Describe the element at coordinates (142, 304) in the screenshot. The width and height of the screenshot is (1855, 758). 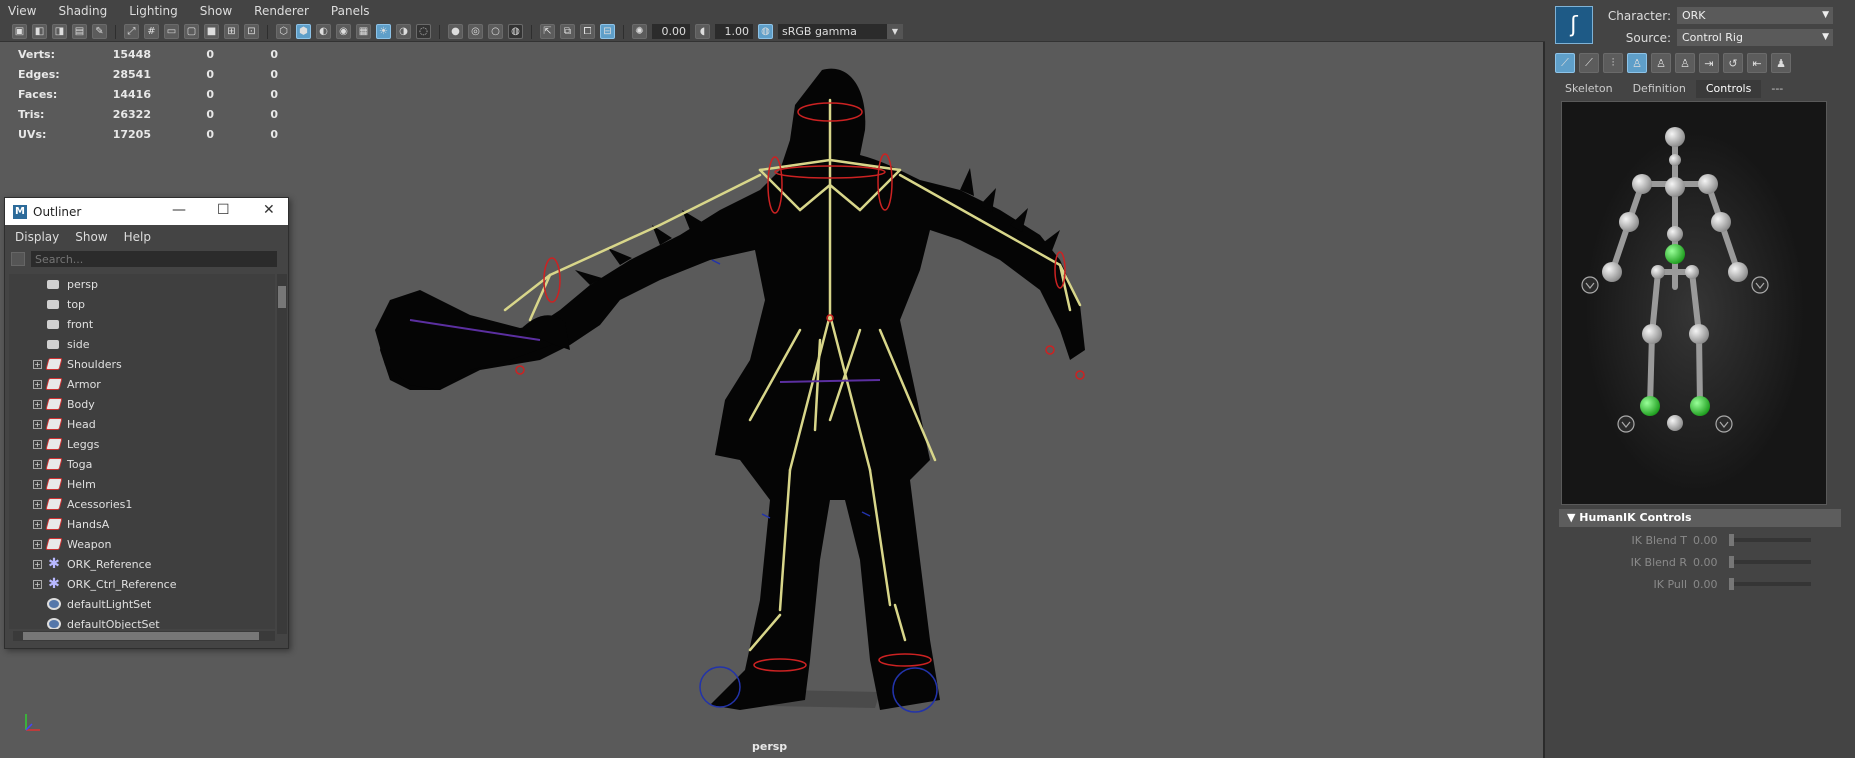
I see `outliner-item: top` at that location.